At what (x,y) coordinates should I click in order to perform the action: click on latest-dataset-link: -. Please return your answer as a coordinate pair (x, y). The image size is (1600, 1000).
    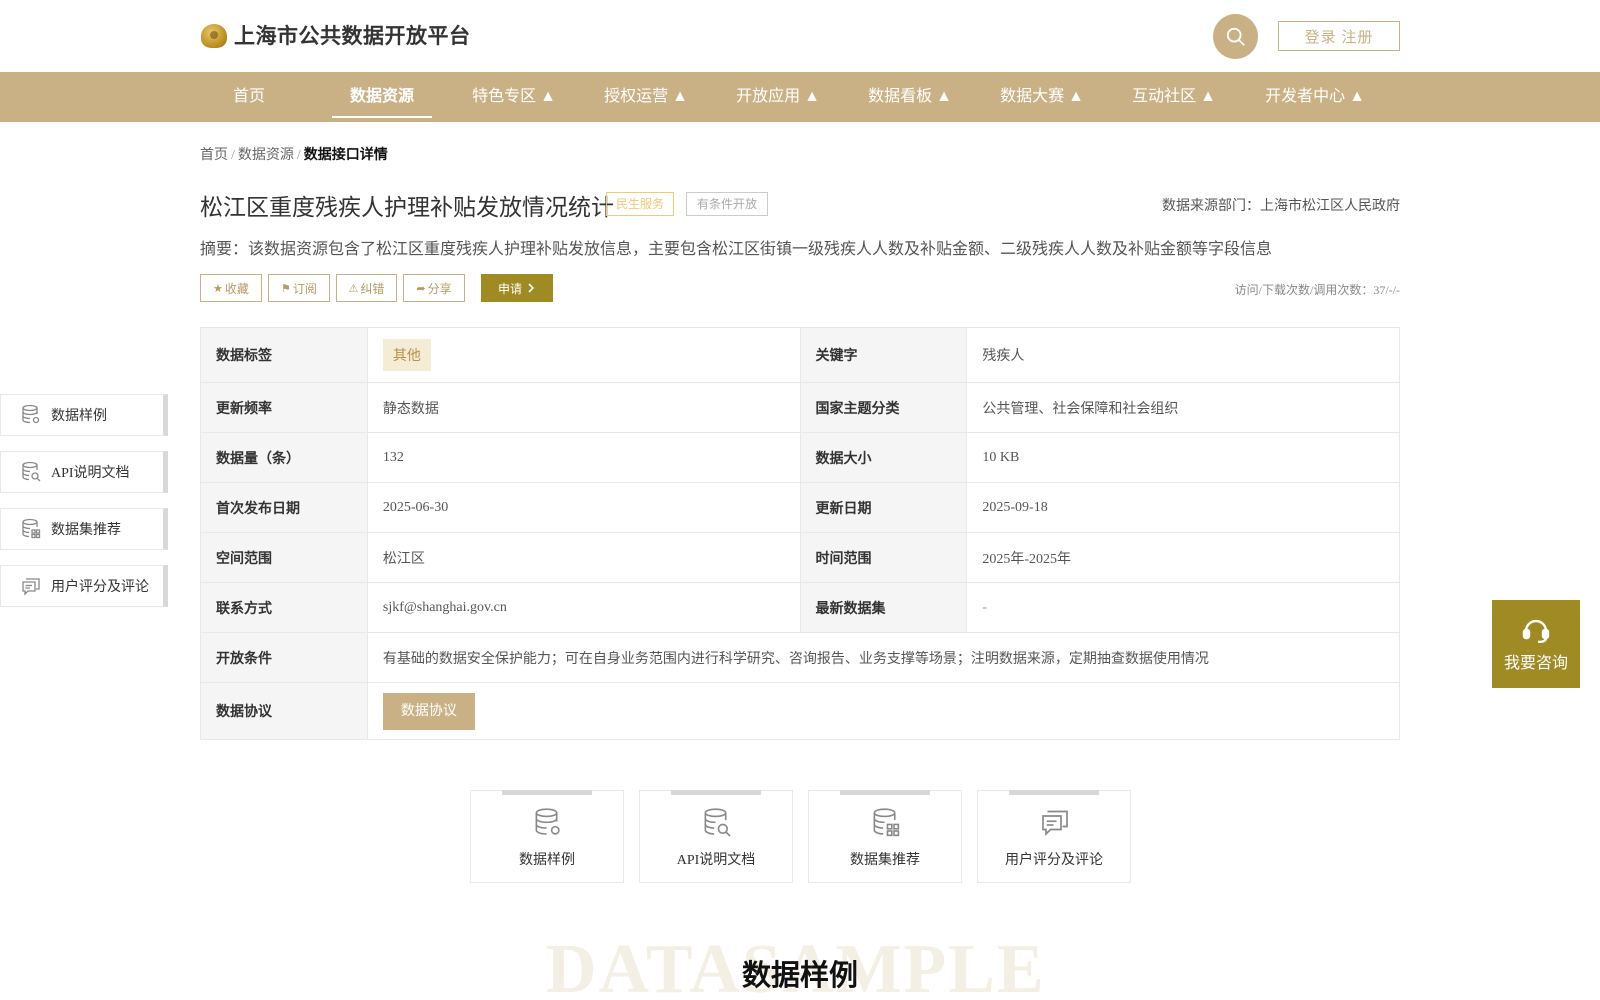
    Looking at the image, I should click on (984, 607).